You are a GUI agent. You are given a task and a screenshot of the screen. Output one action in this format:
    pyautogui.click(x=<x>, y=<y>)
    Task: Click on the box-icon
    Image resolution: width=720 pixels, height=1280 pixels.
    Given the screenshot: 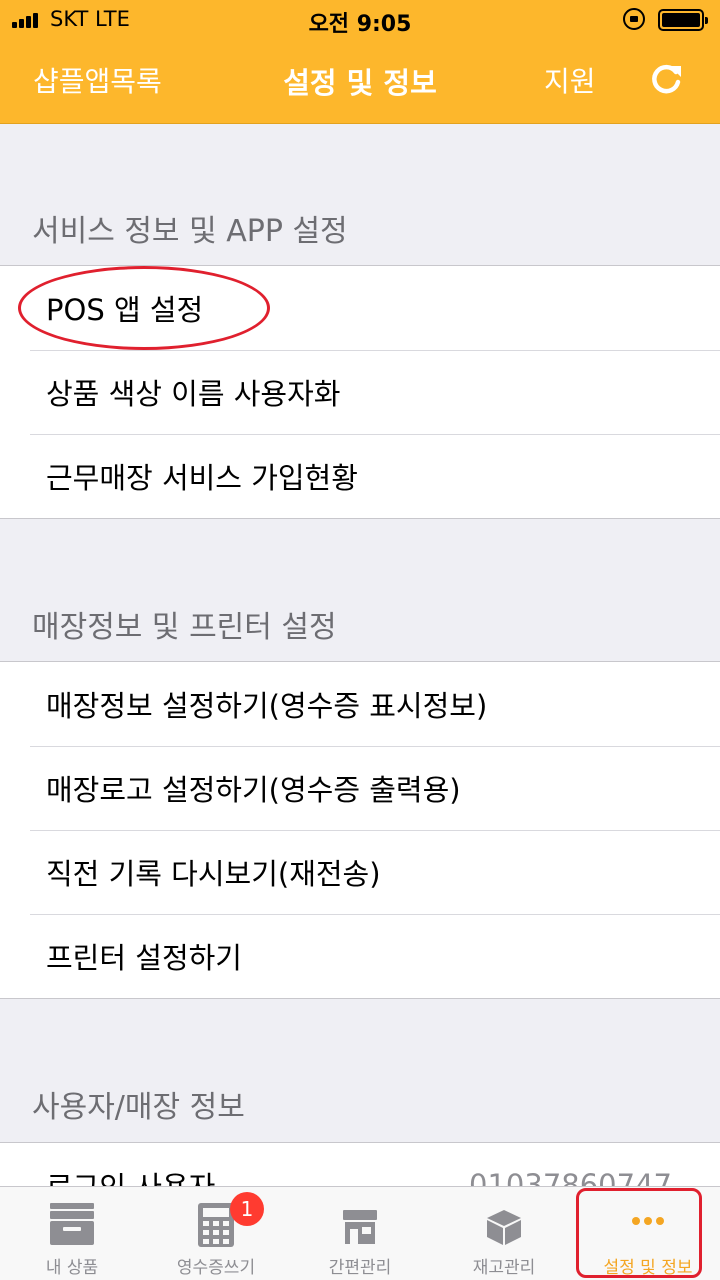 What is the action you would take?
    pyautogui.click(x=504, y=1227)
    